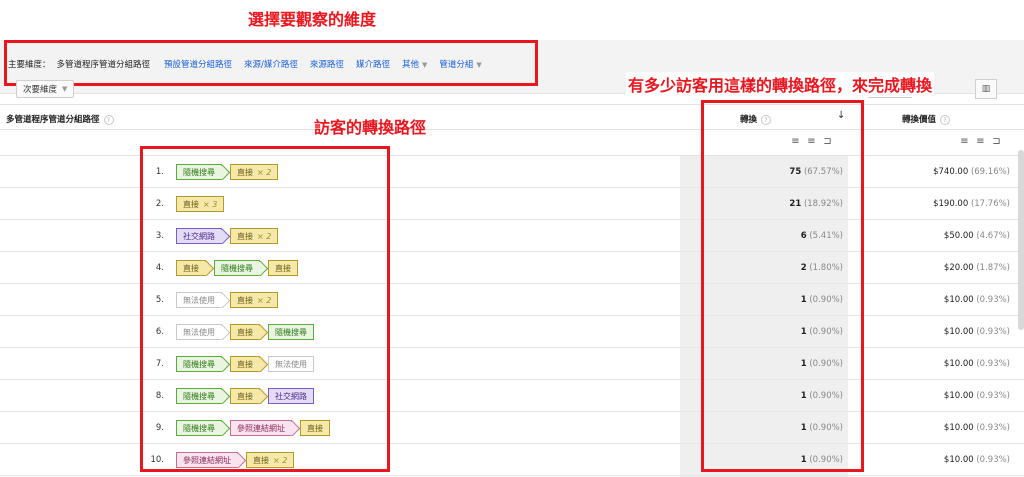 The height and width of the screenshot is (477, 1024). Describe the element at coordinates (964, 141) in the screenshot. I see `align-left-icon: ≡` at that location.